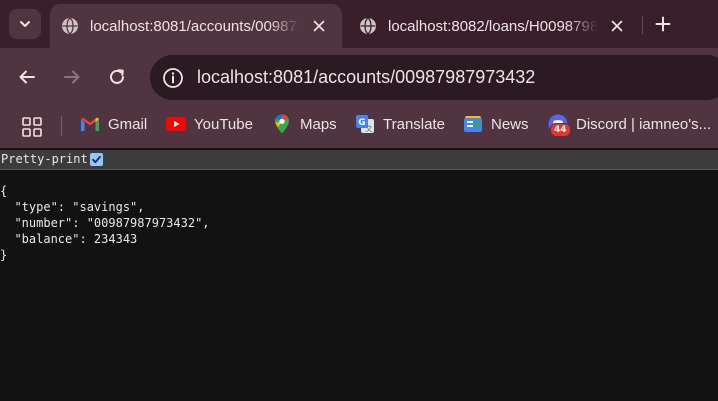  I want to click on bookmark-label: YouTube, so click(223, 124).